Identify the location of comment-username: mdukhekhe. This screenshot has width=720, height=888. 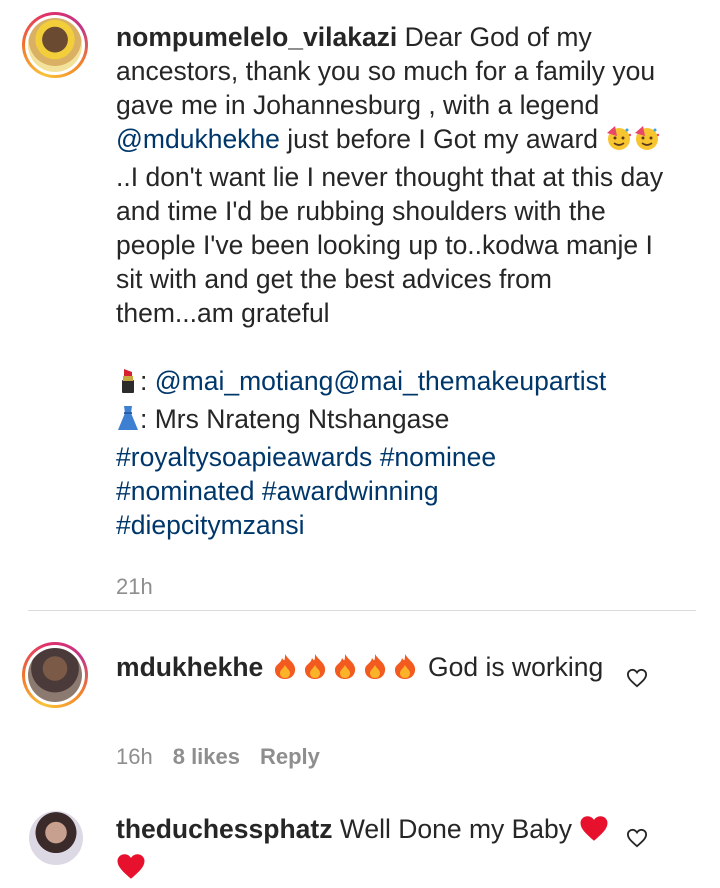
(189, 667).